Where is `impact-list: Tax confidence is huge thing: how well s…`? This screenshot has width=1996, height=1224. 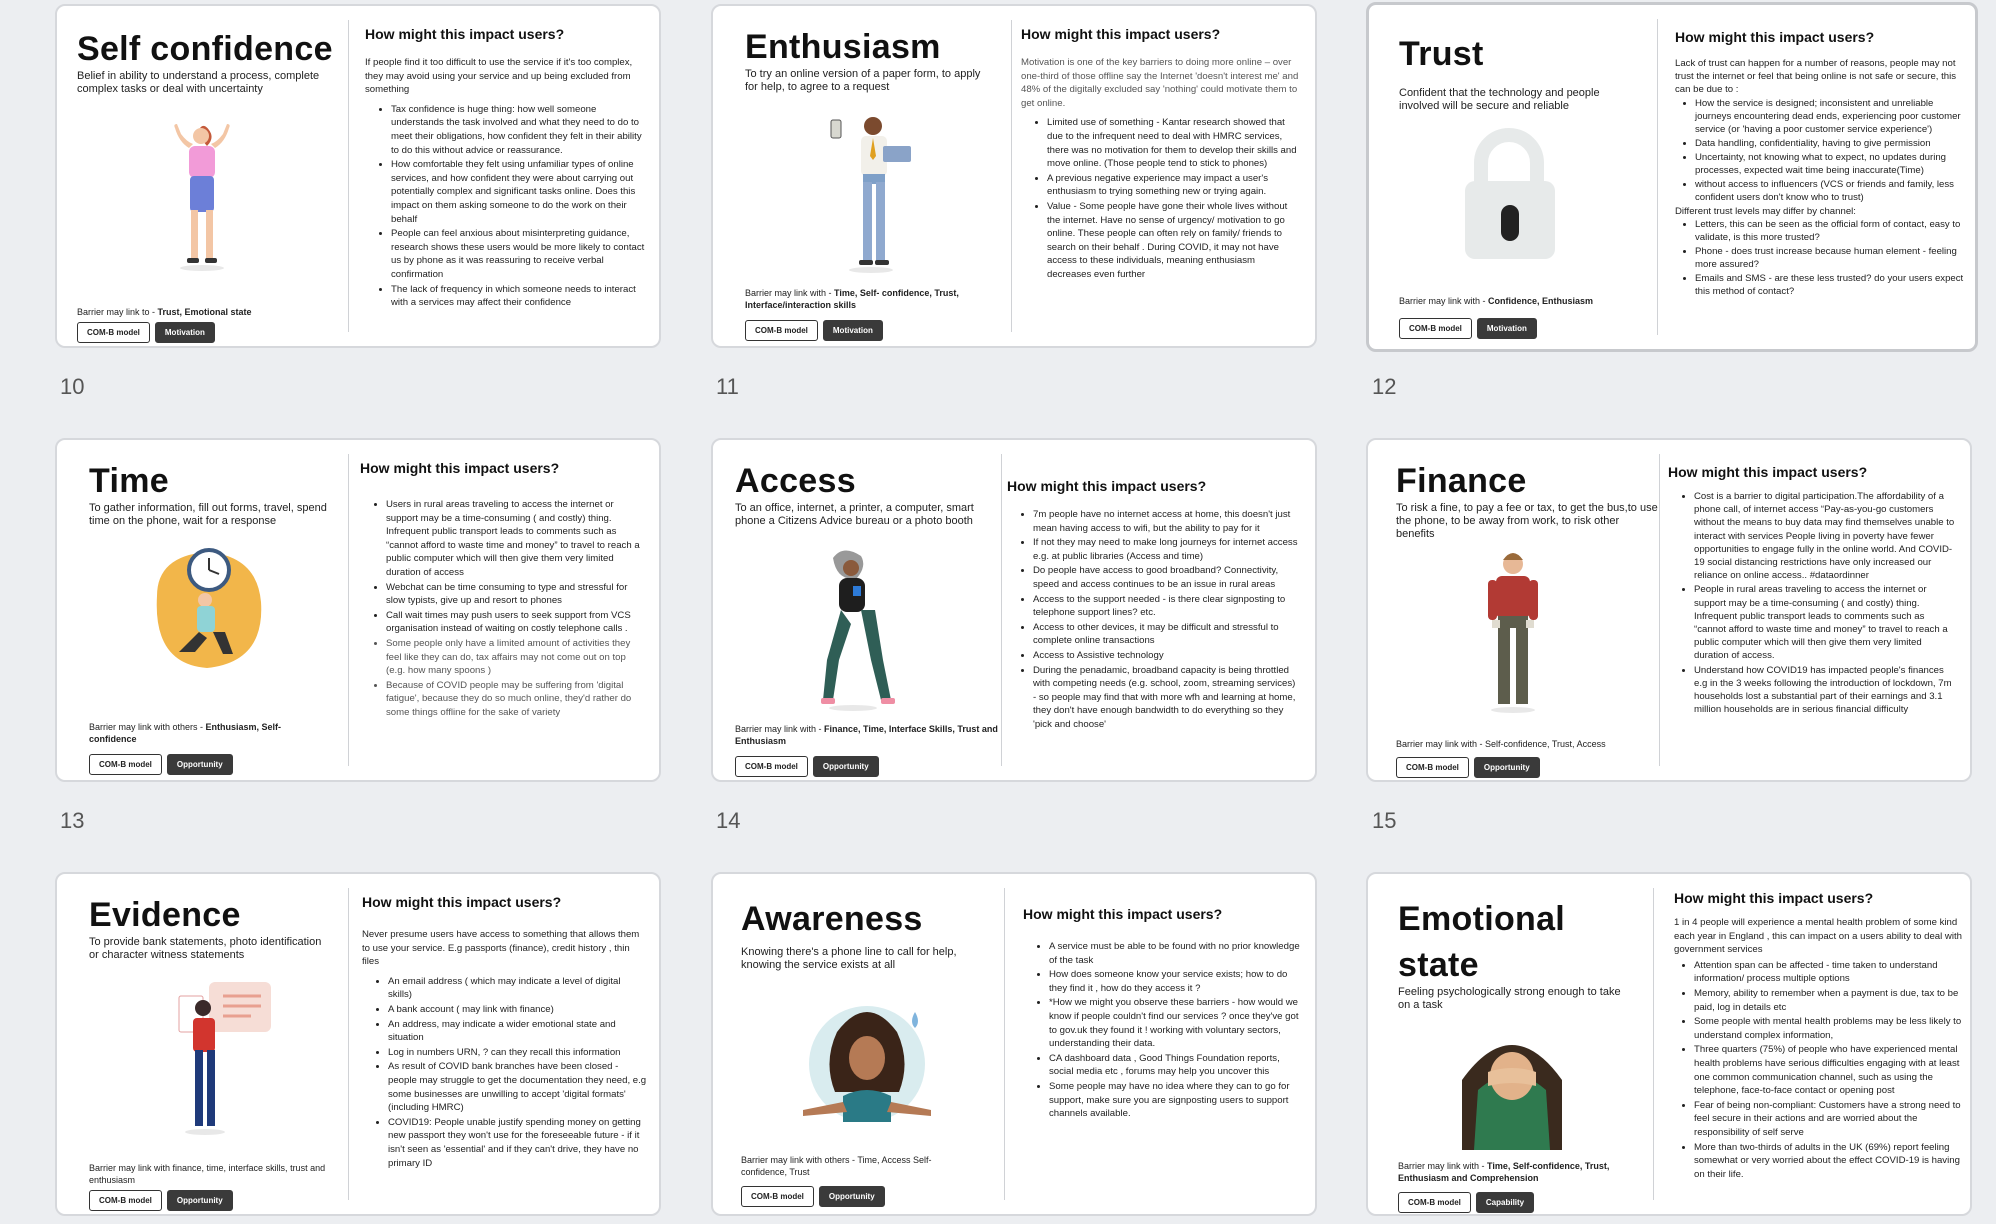 impact-list: Tax confidence is huge thing: how well s… is located at coordinates (505, 206).